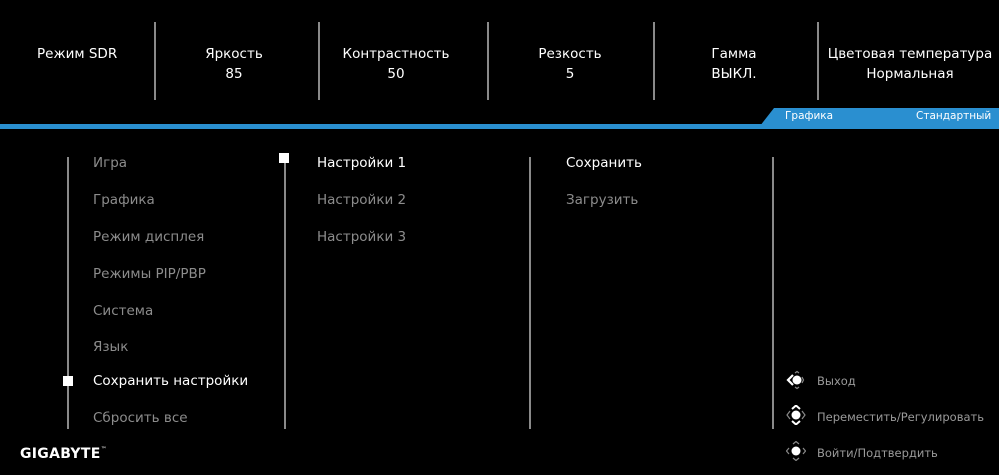 This screenshot has height=475, width=999. I want to click on action-load: Загрузить, so click(602, 200).